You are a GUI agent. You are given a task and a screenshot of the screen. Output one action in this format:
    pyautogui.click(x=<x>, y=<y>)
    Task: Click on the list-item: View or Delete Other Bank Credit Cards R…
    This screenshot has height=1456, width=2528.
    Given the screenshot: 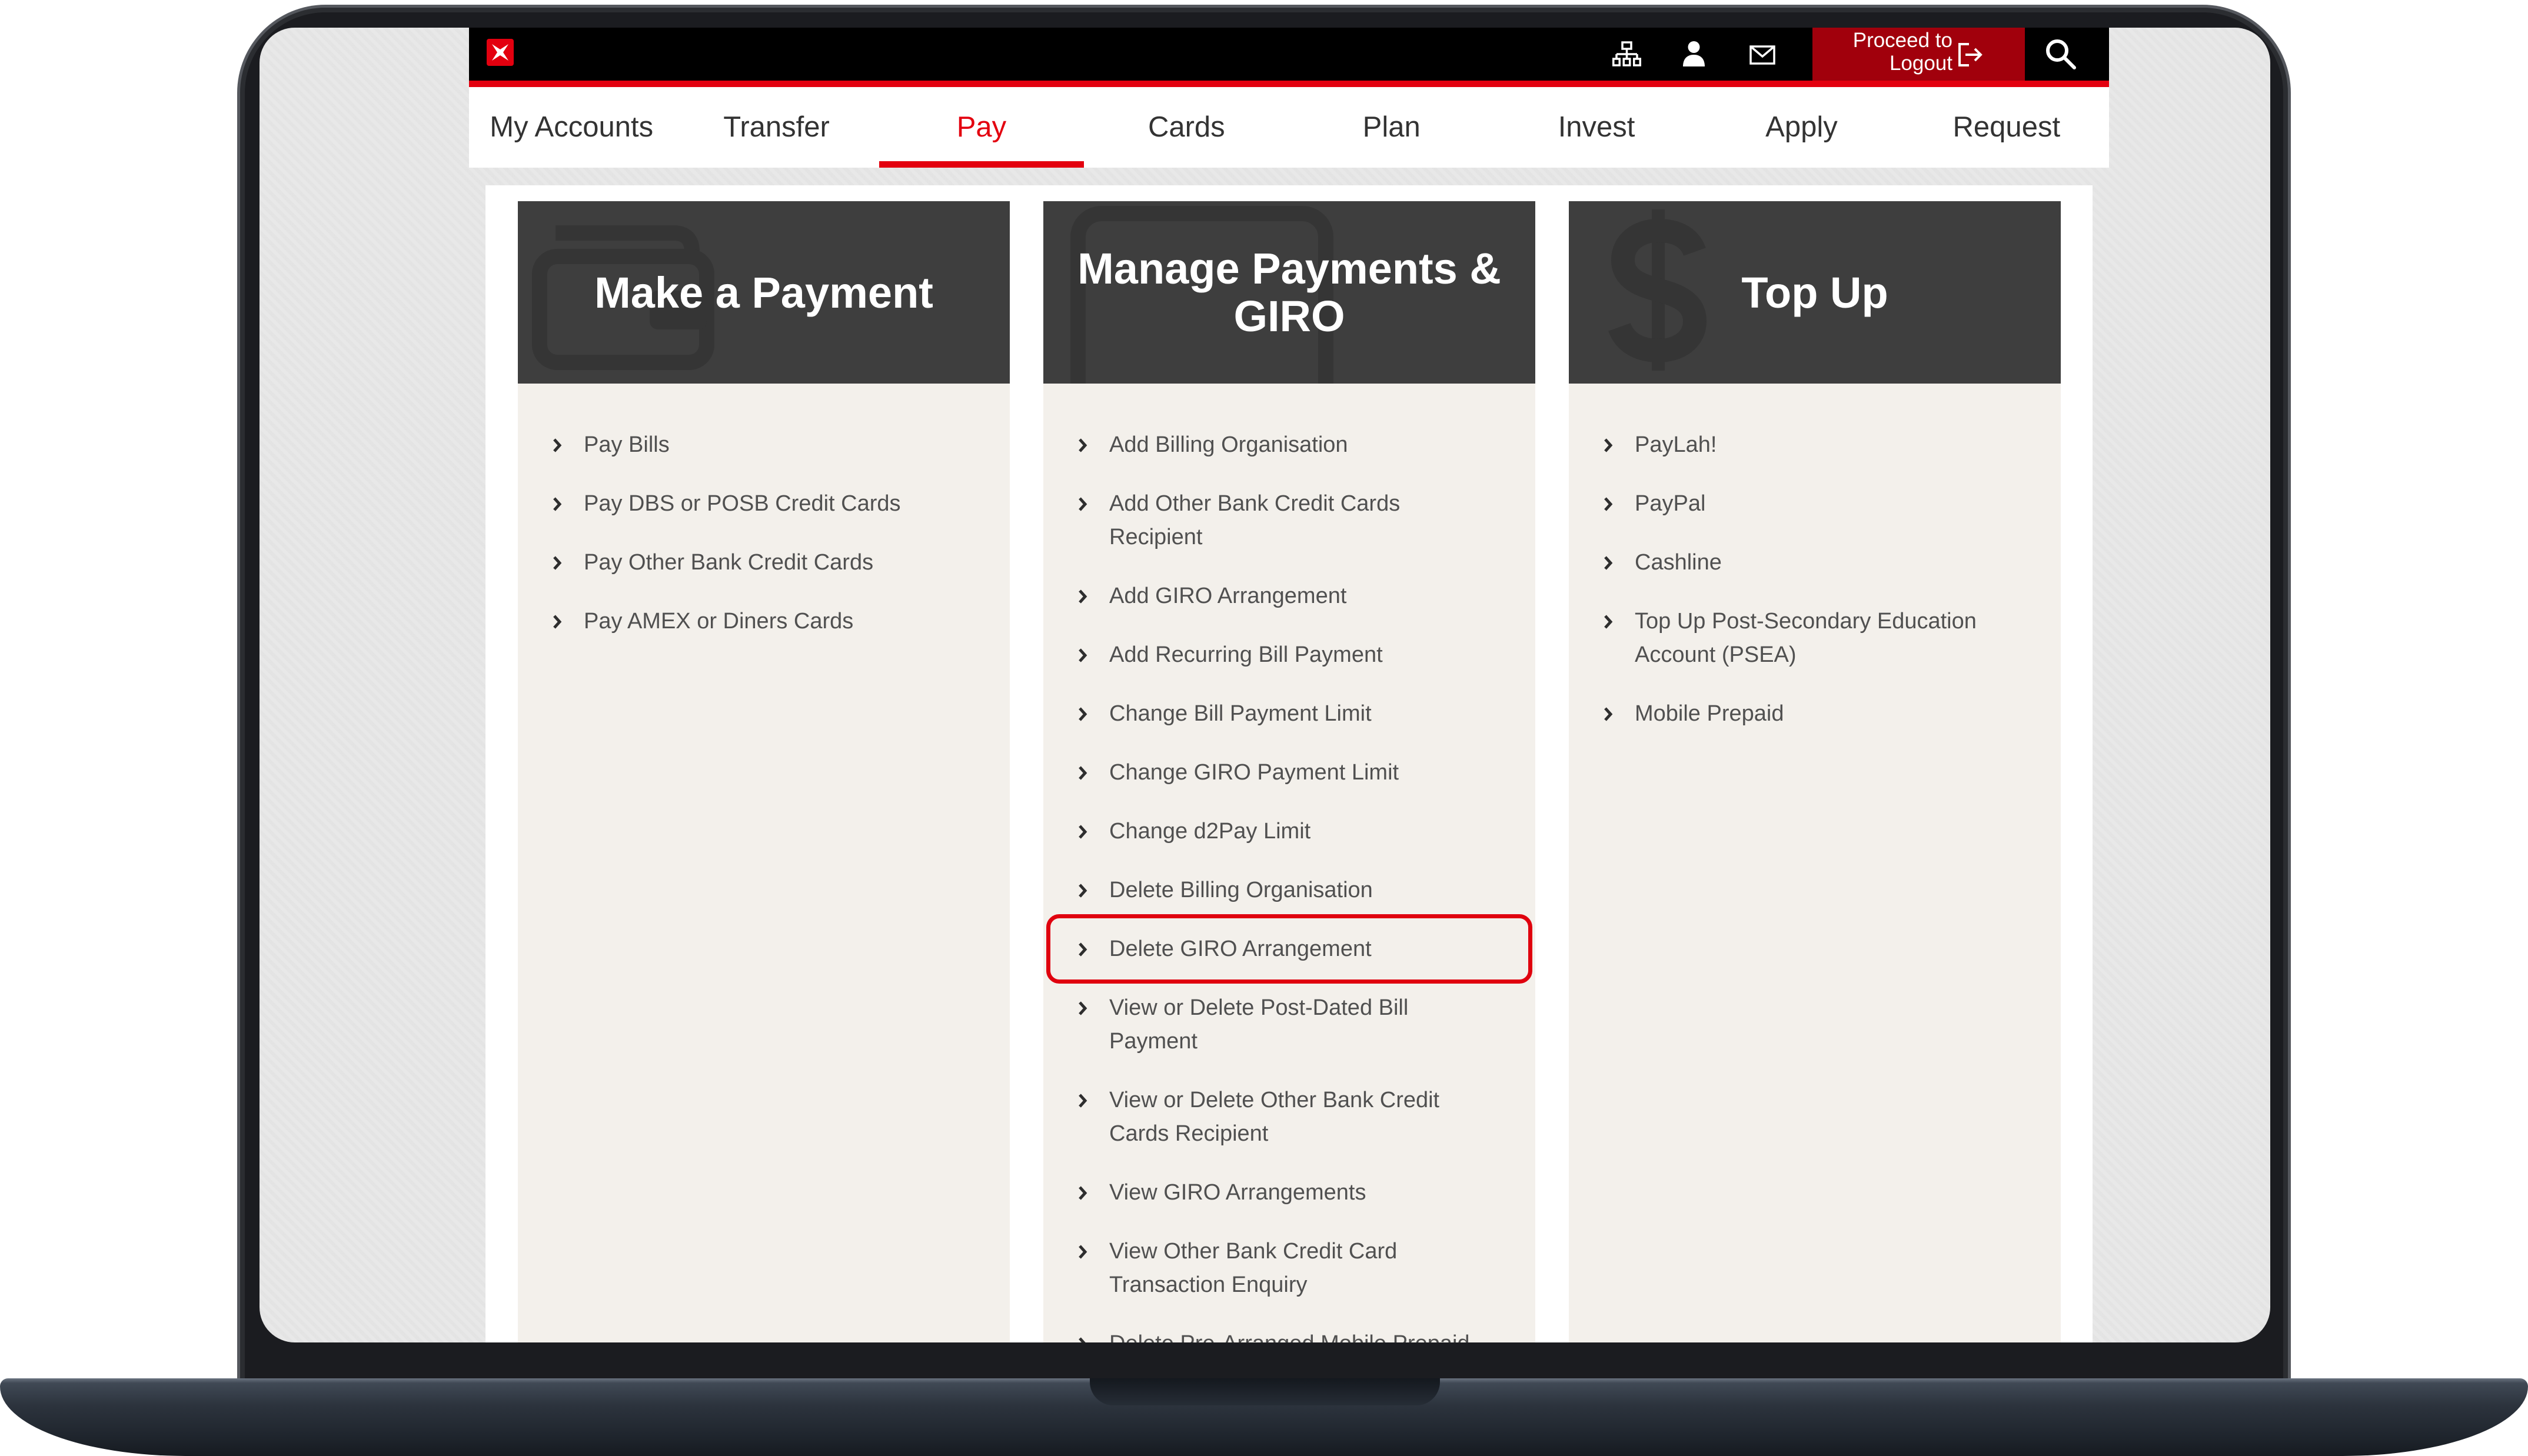 What is the action you would take?
    pyautogui.click(x=1254, y=1117)
    